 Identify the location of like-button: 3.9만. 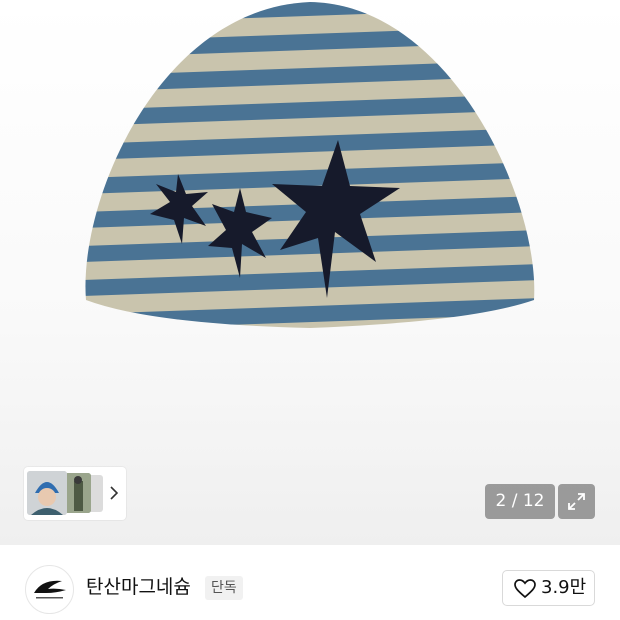
(548, 588).